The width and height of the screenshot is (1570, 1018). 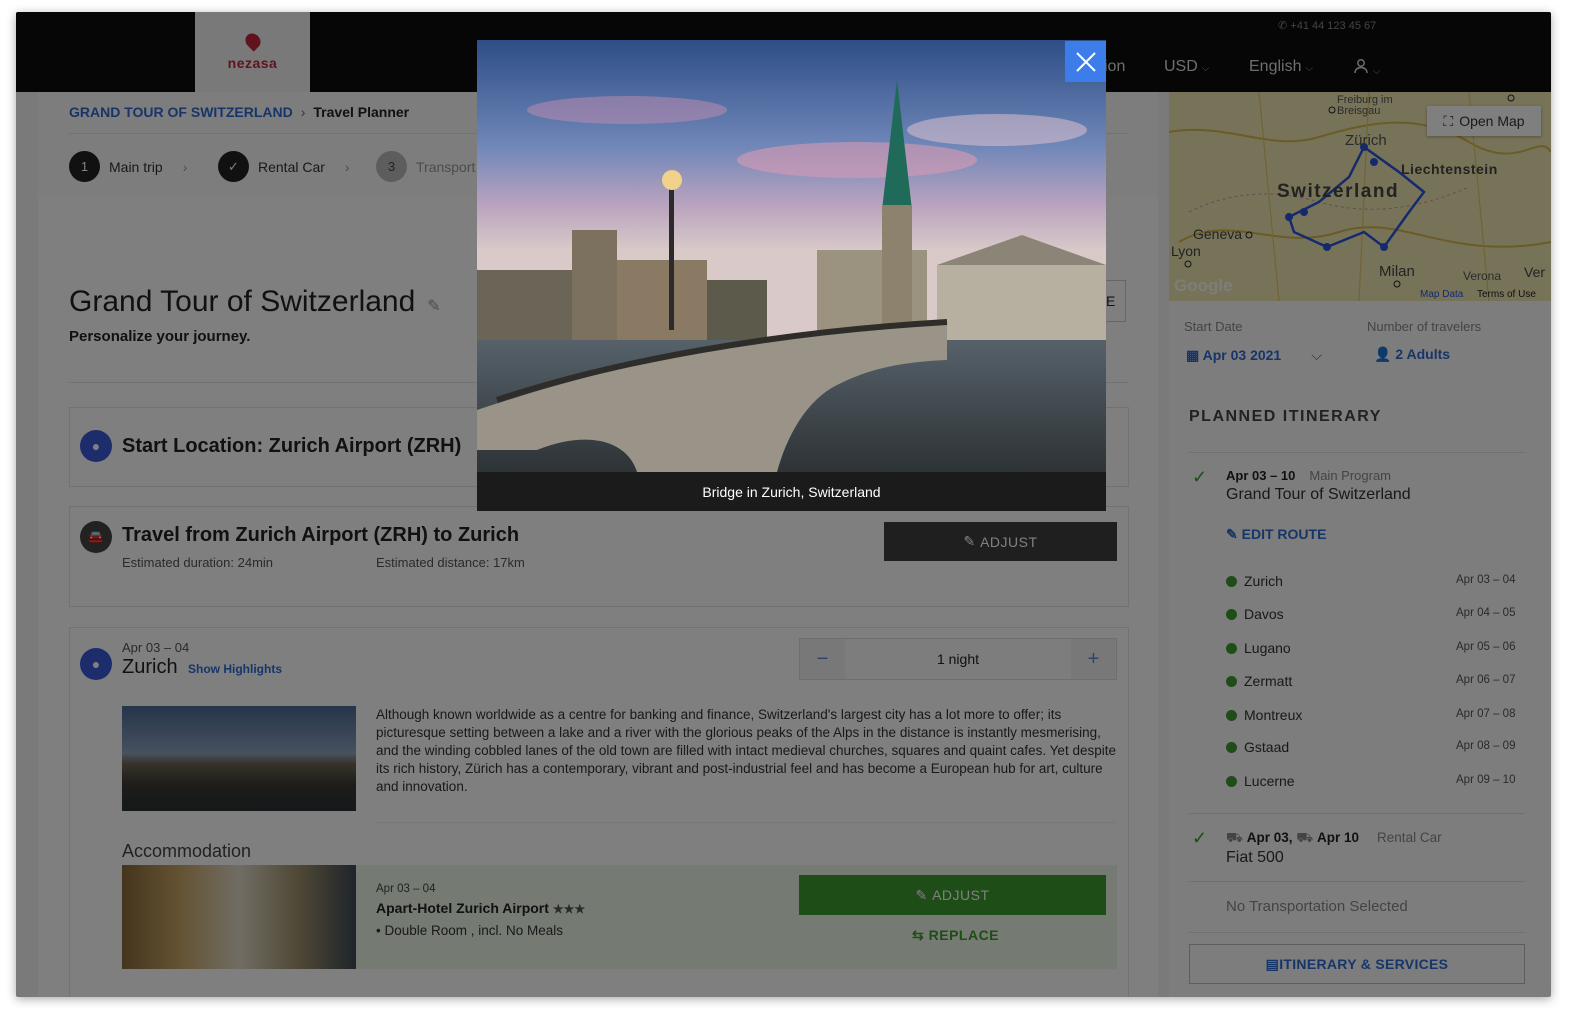 I want to click on close-lightbox-button, so click(x=1085, y=61).